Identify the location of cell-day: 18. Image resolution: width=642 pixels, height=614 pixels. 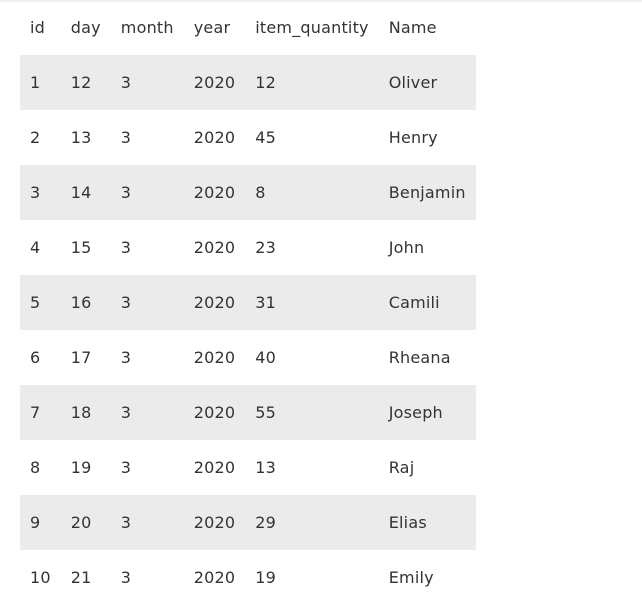
(81, 412).